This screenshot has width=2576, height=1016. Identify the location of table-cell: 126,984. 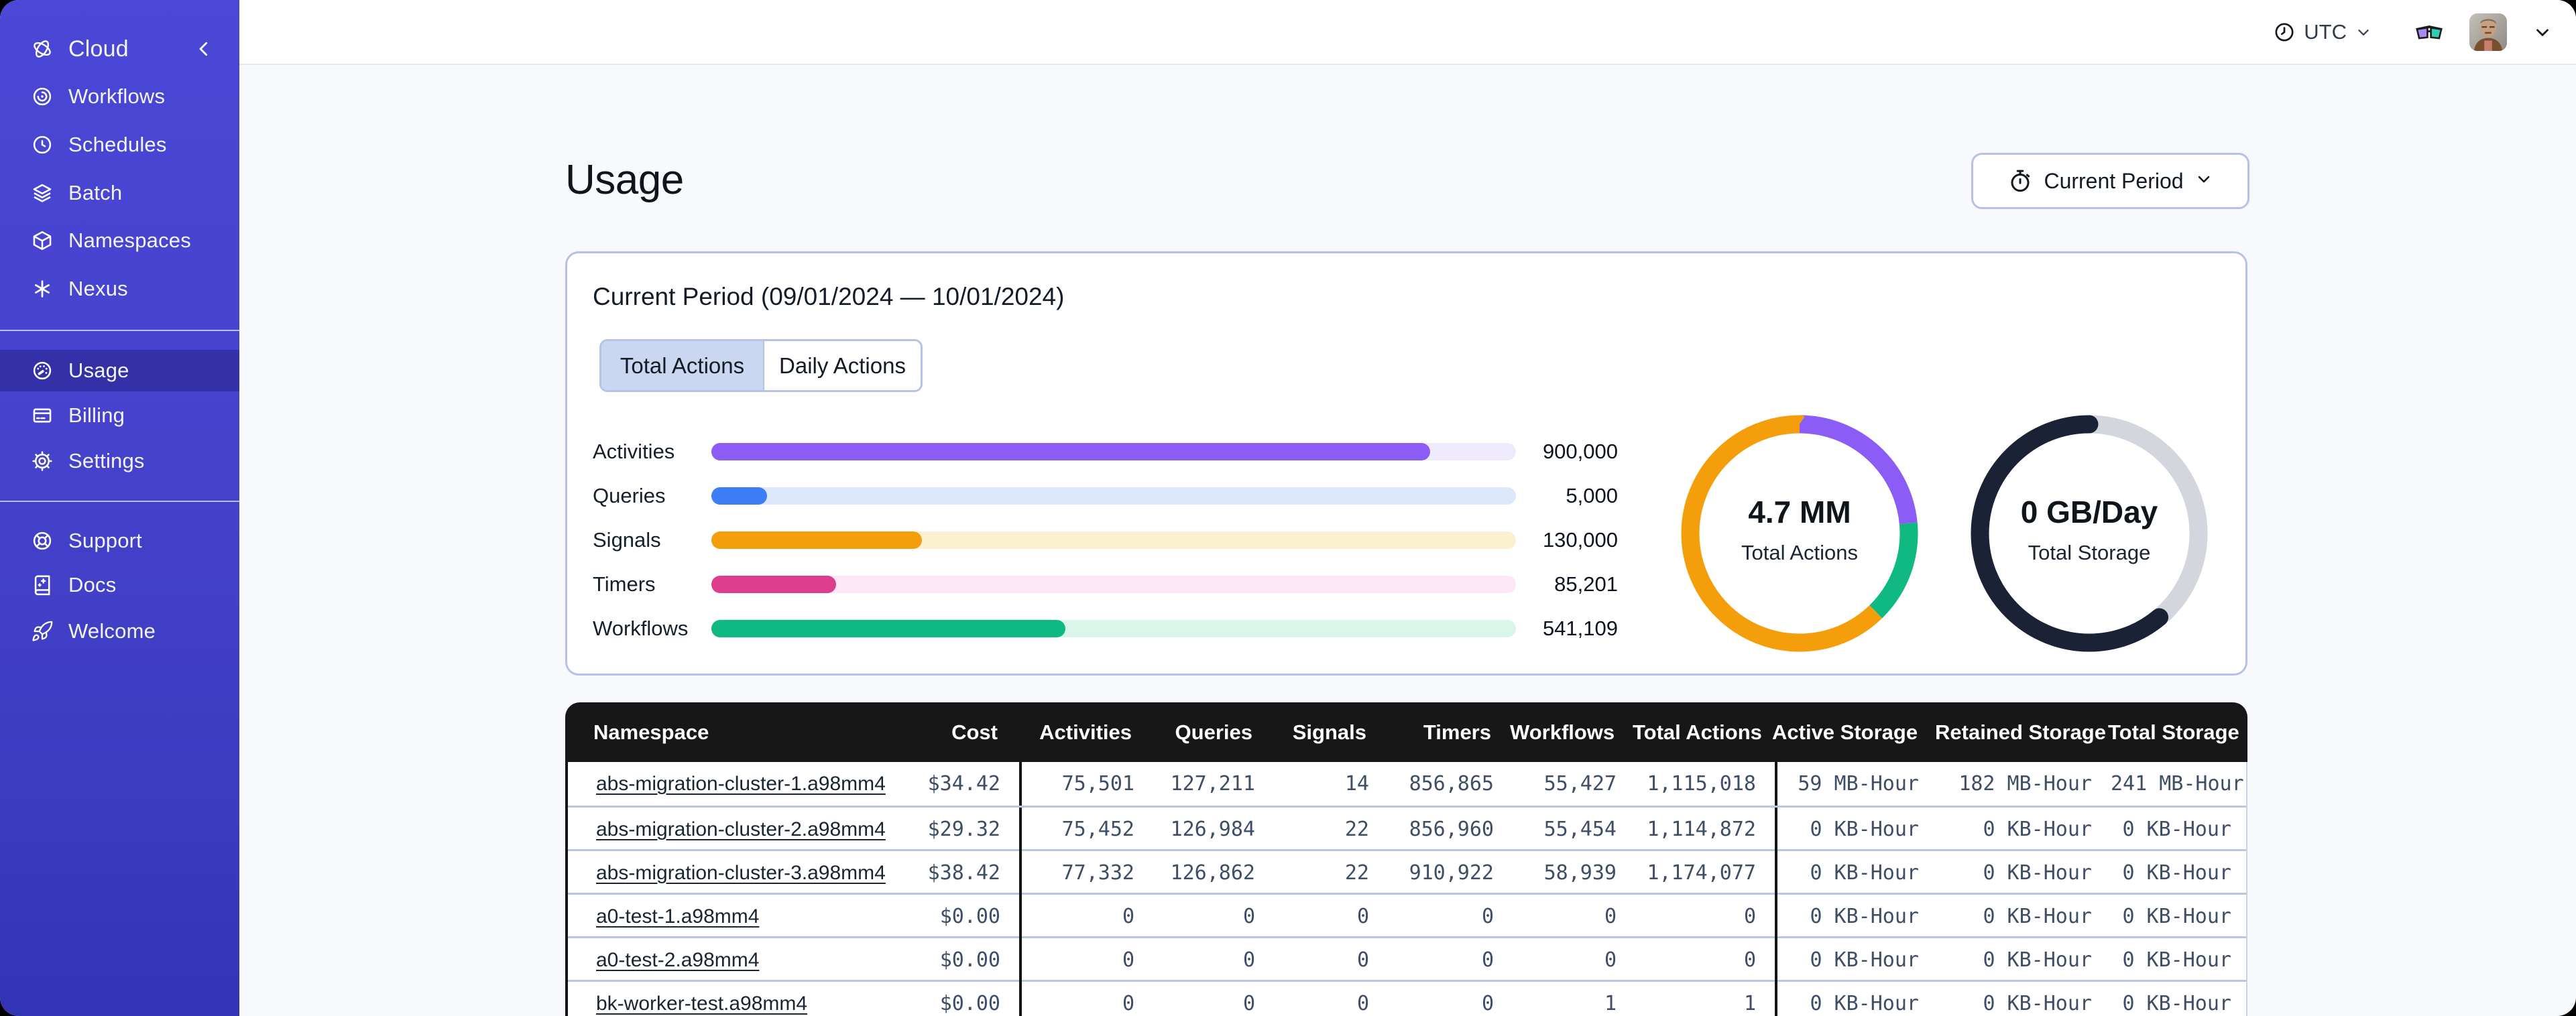
(1212, 829).